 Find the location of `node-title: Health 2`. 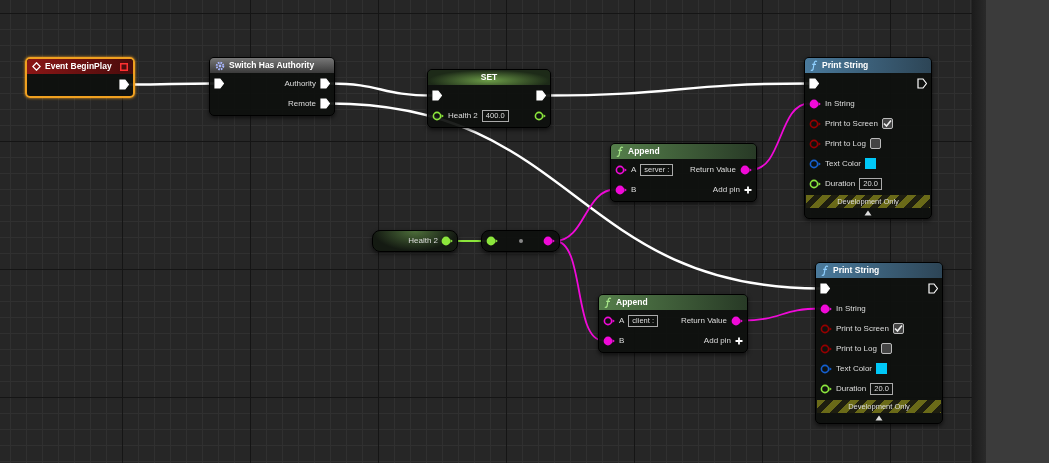

node-title: Health 2 is located at coordinates (423, 241).